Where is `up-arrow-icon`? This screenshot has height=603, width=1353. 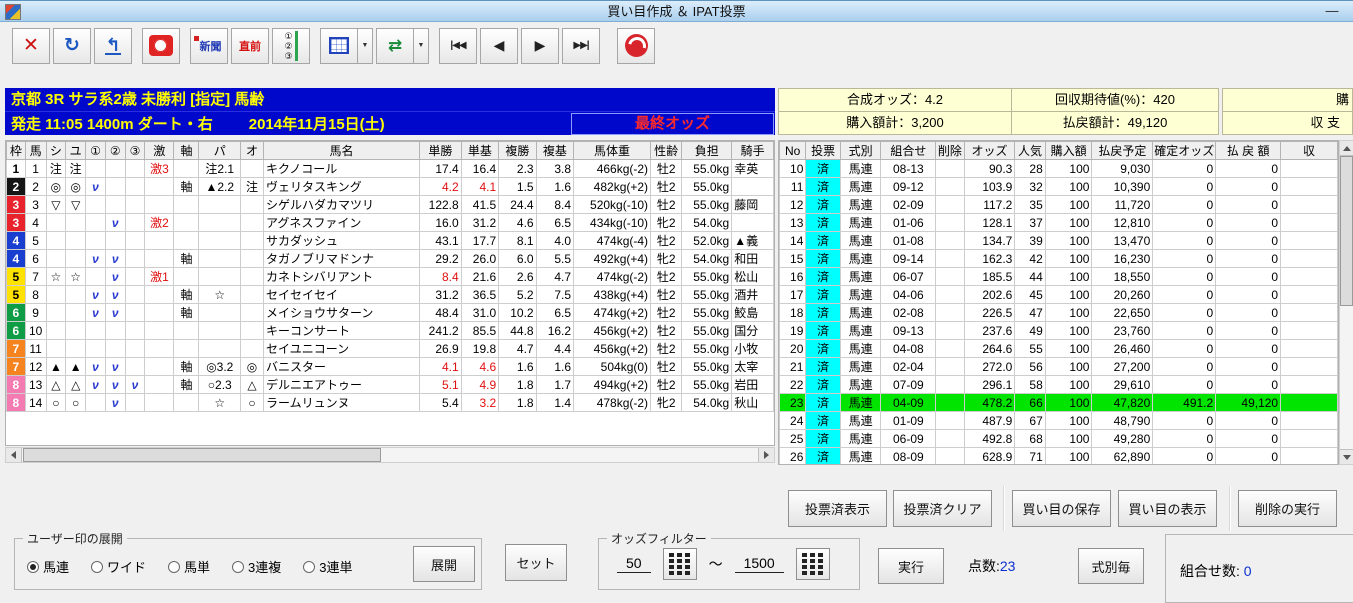 up-arrow-icon is located at coordinates (1346, 146).